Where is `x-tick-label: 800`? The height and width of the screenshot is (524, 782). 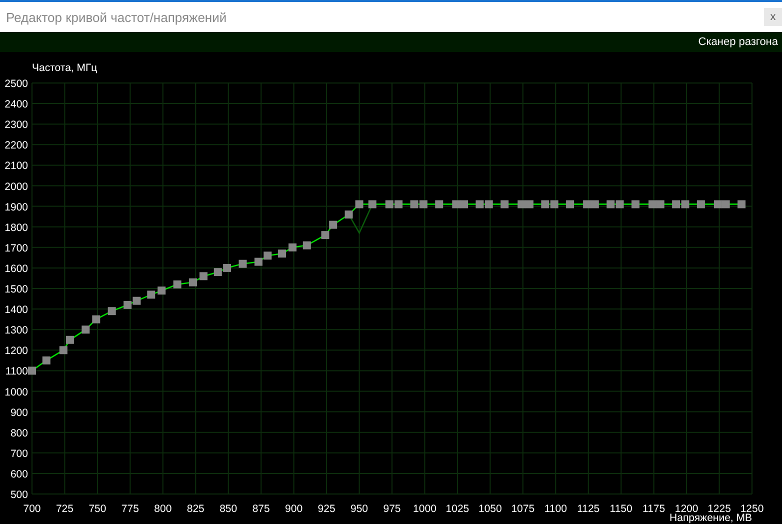 x-tick-label: 800 is located at coordinates (163, 509).